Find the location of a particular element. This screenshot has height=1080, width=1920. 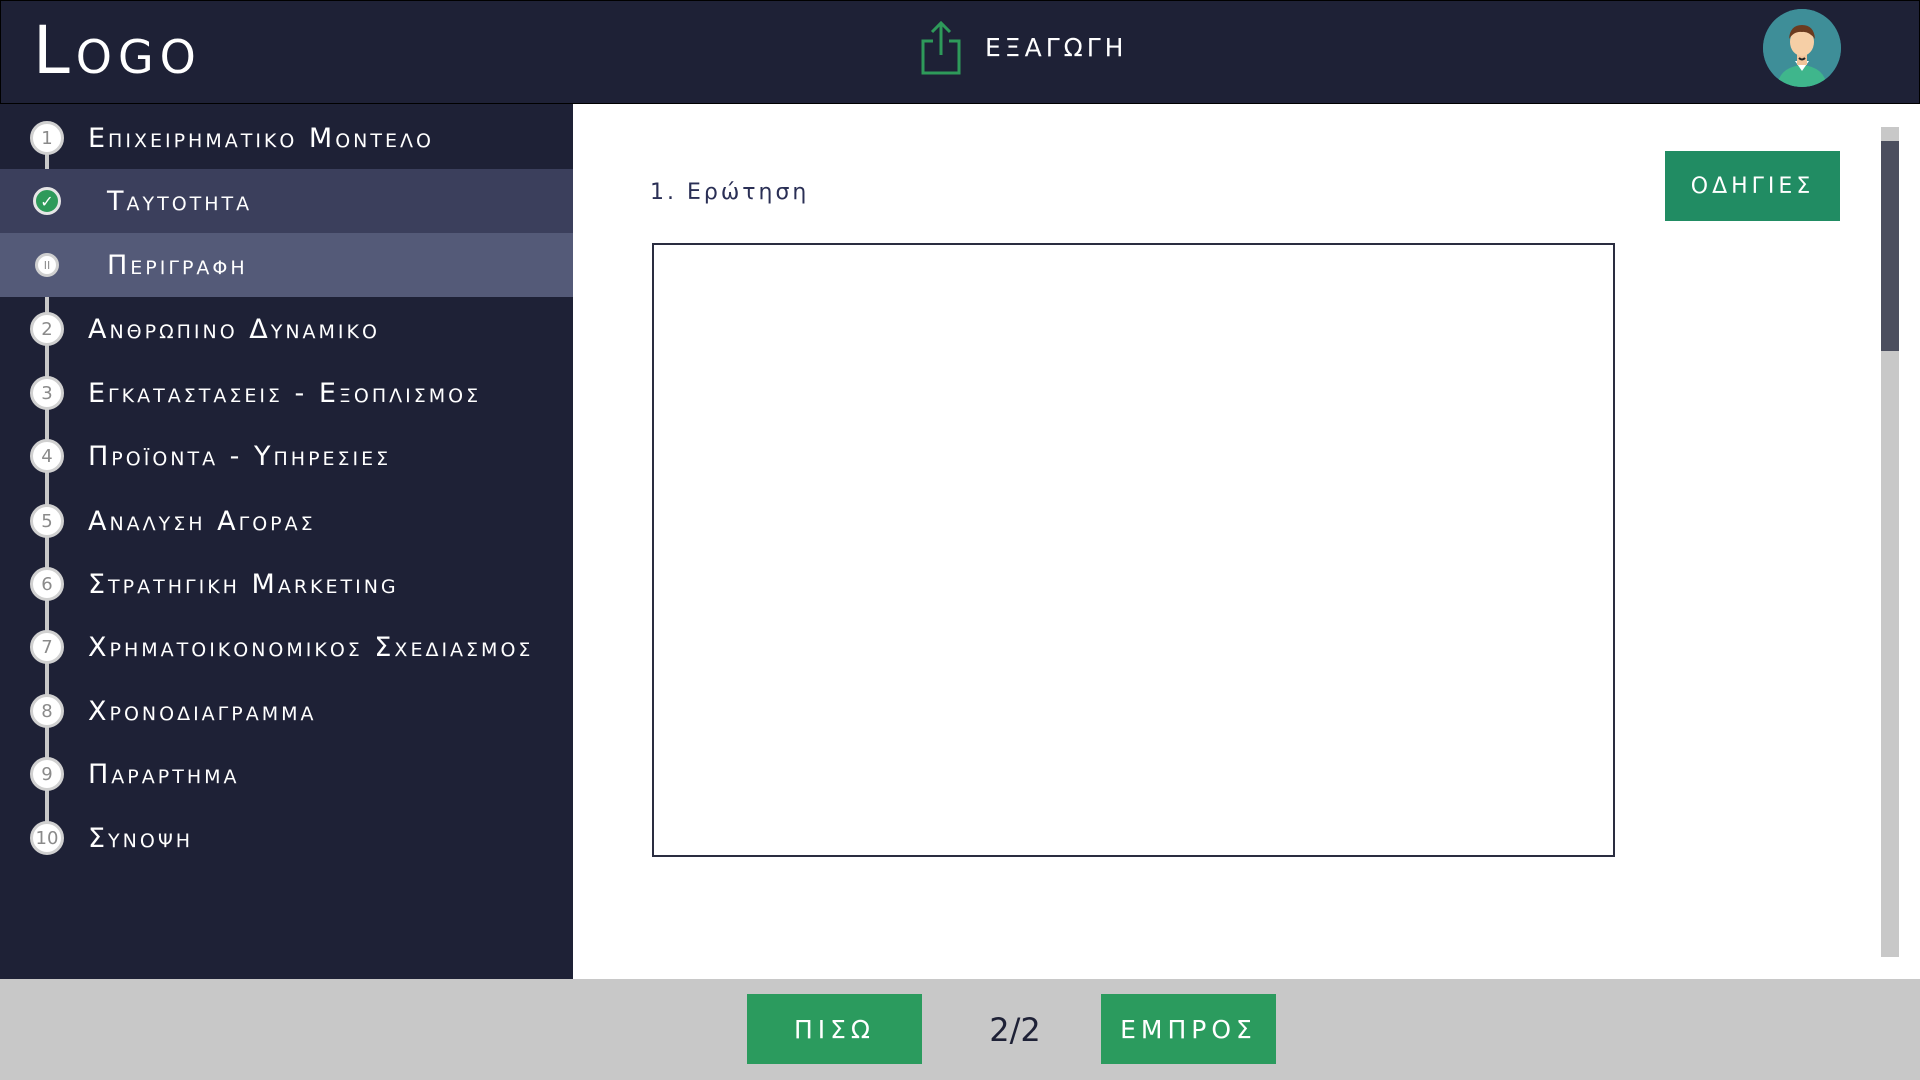

sidebar-item-financial-planning: 7 Χρηματοικονομικος Σχεδιασμος is located at coordinates (286, 647).